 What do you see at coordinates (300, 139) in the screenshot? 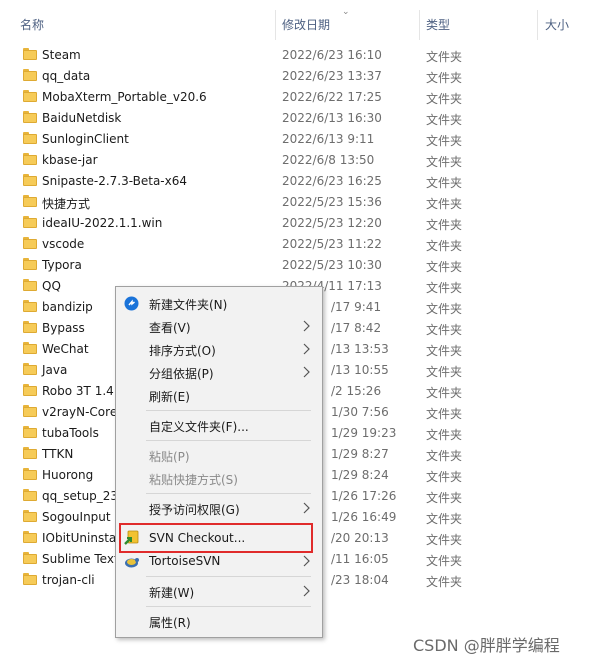
I see `file-row: SunloginClient 2022/6/13 9:11 文件夹` at bounding box center [300, 139].